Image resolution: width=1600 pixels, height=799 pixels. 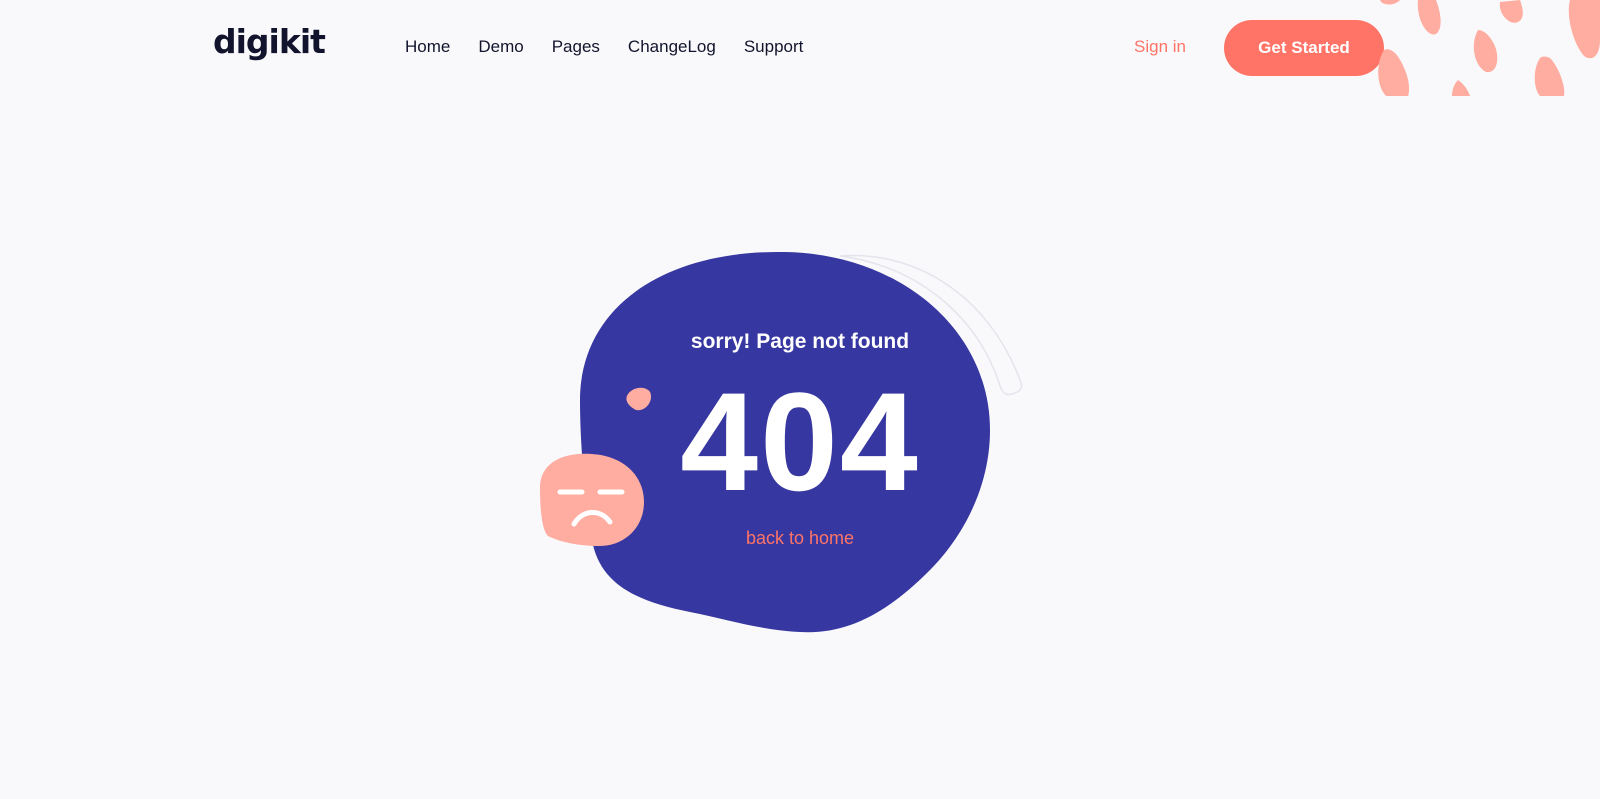 I want to click on sign-in-link: Sign in, so click(x=1160, y=47).